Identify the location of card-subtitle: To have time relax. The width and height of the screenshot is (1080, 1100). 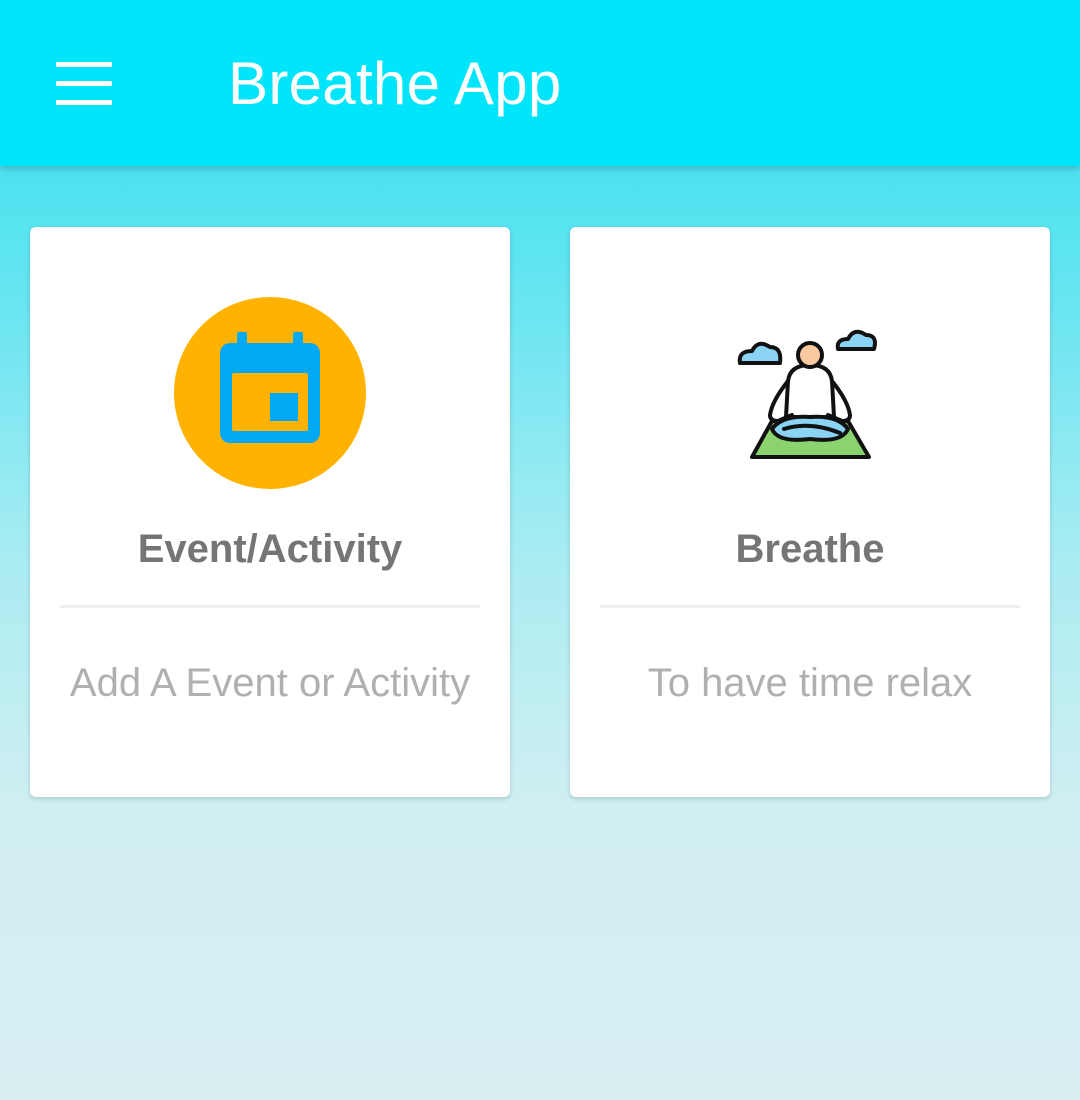
(810, 683).